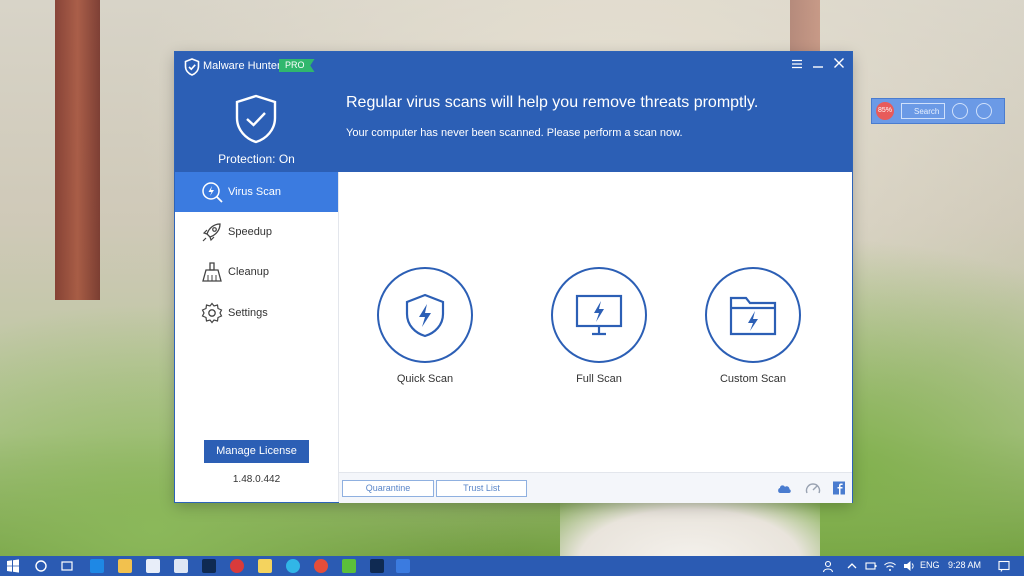  What do you see at coordinates (813, 488) in the screenshot?
I see `speedometer-icon` at bounding box center [813, 488].